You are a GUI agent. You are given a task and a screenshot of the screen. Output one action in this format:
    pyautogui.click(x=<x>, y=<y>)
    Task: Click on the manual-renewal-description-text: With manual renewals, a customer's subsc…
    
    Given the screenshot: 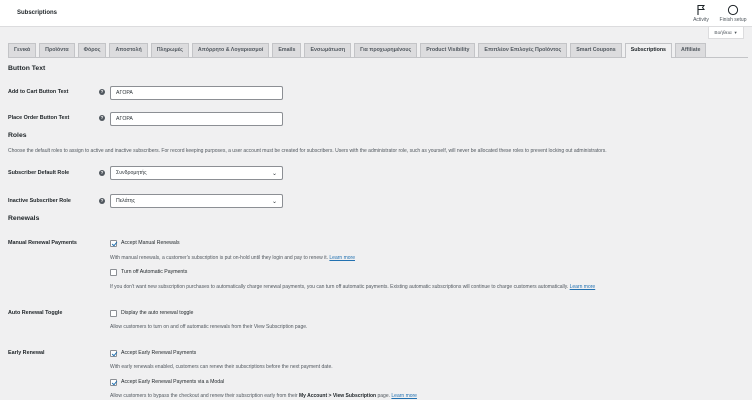 What is the action you would take?
    pyautogui.click(x=219, y=258)
    